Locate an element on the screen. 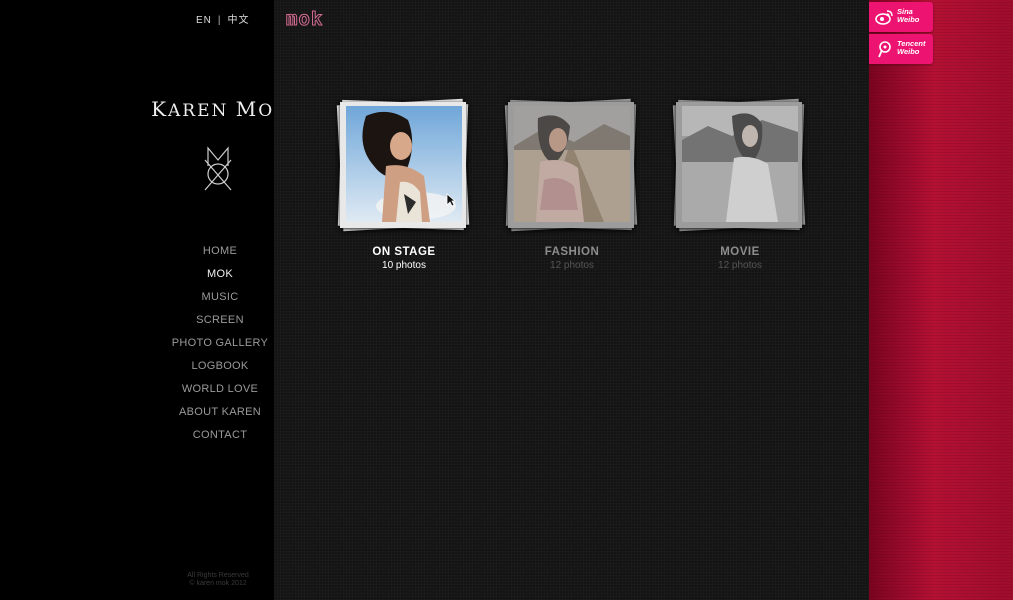 Image resolution: width=1013 pixels, height=600 pixels. album-title: FASHION is located at coordinates (572, 252).